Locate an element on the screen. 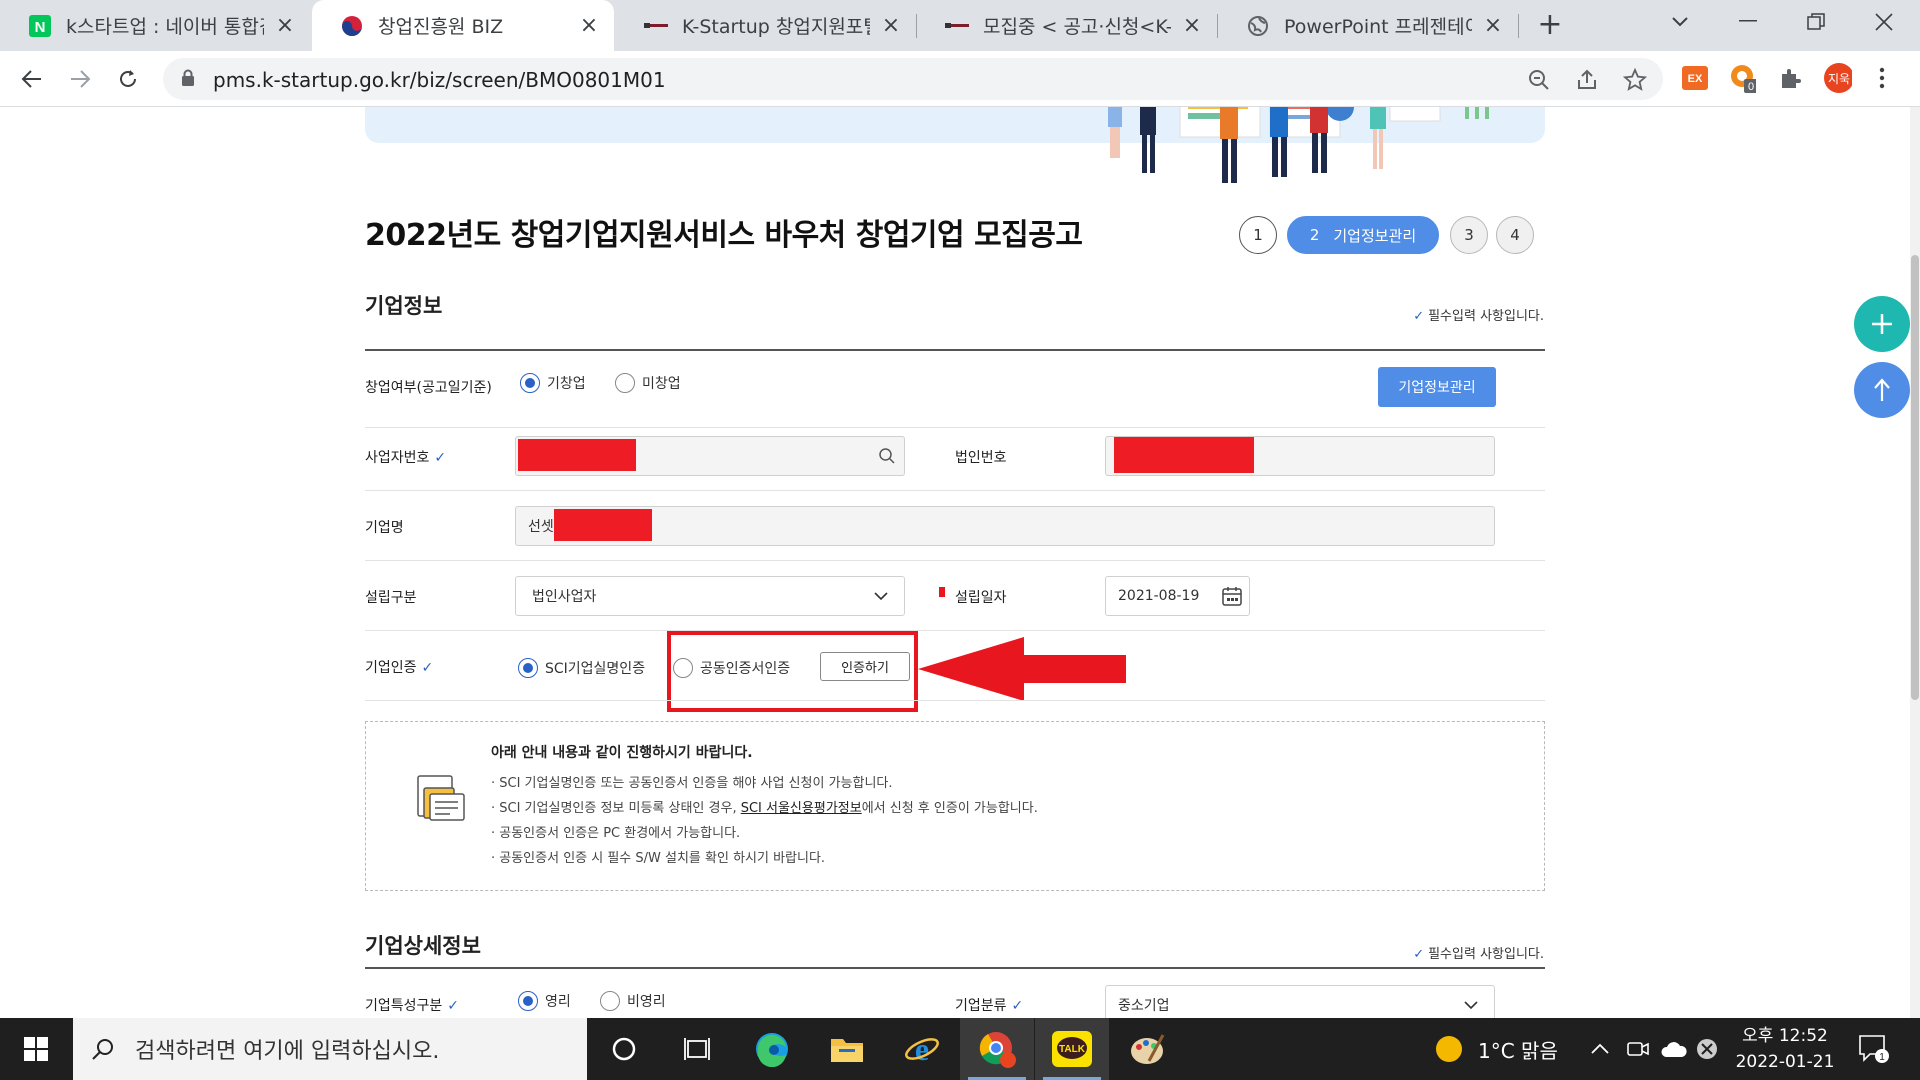  est-type-value: 법인사업자 is located at coordinates (564, 597).